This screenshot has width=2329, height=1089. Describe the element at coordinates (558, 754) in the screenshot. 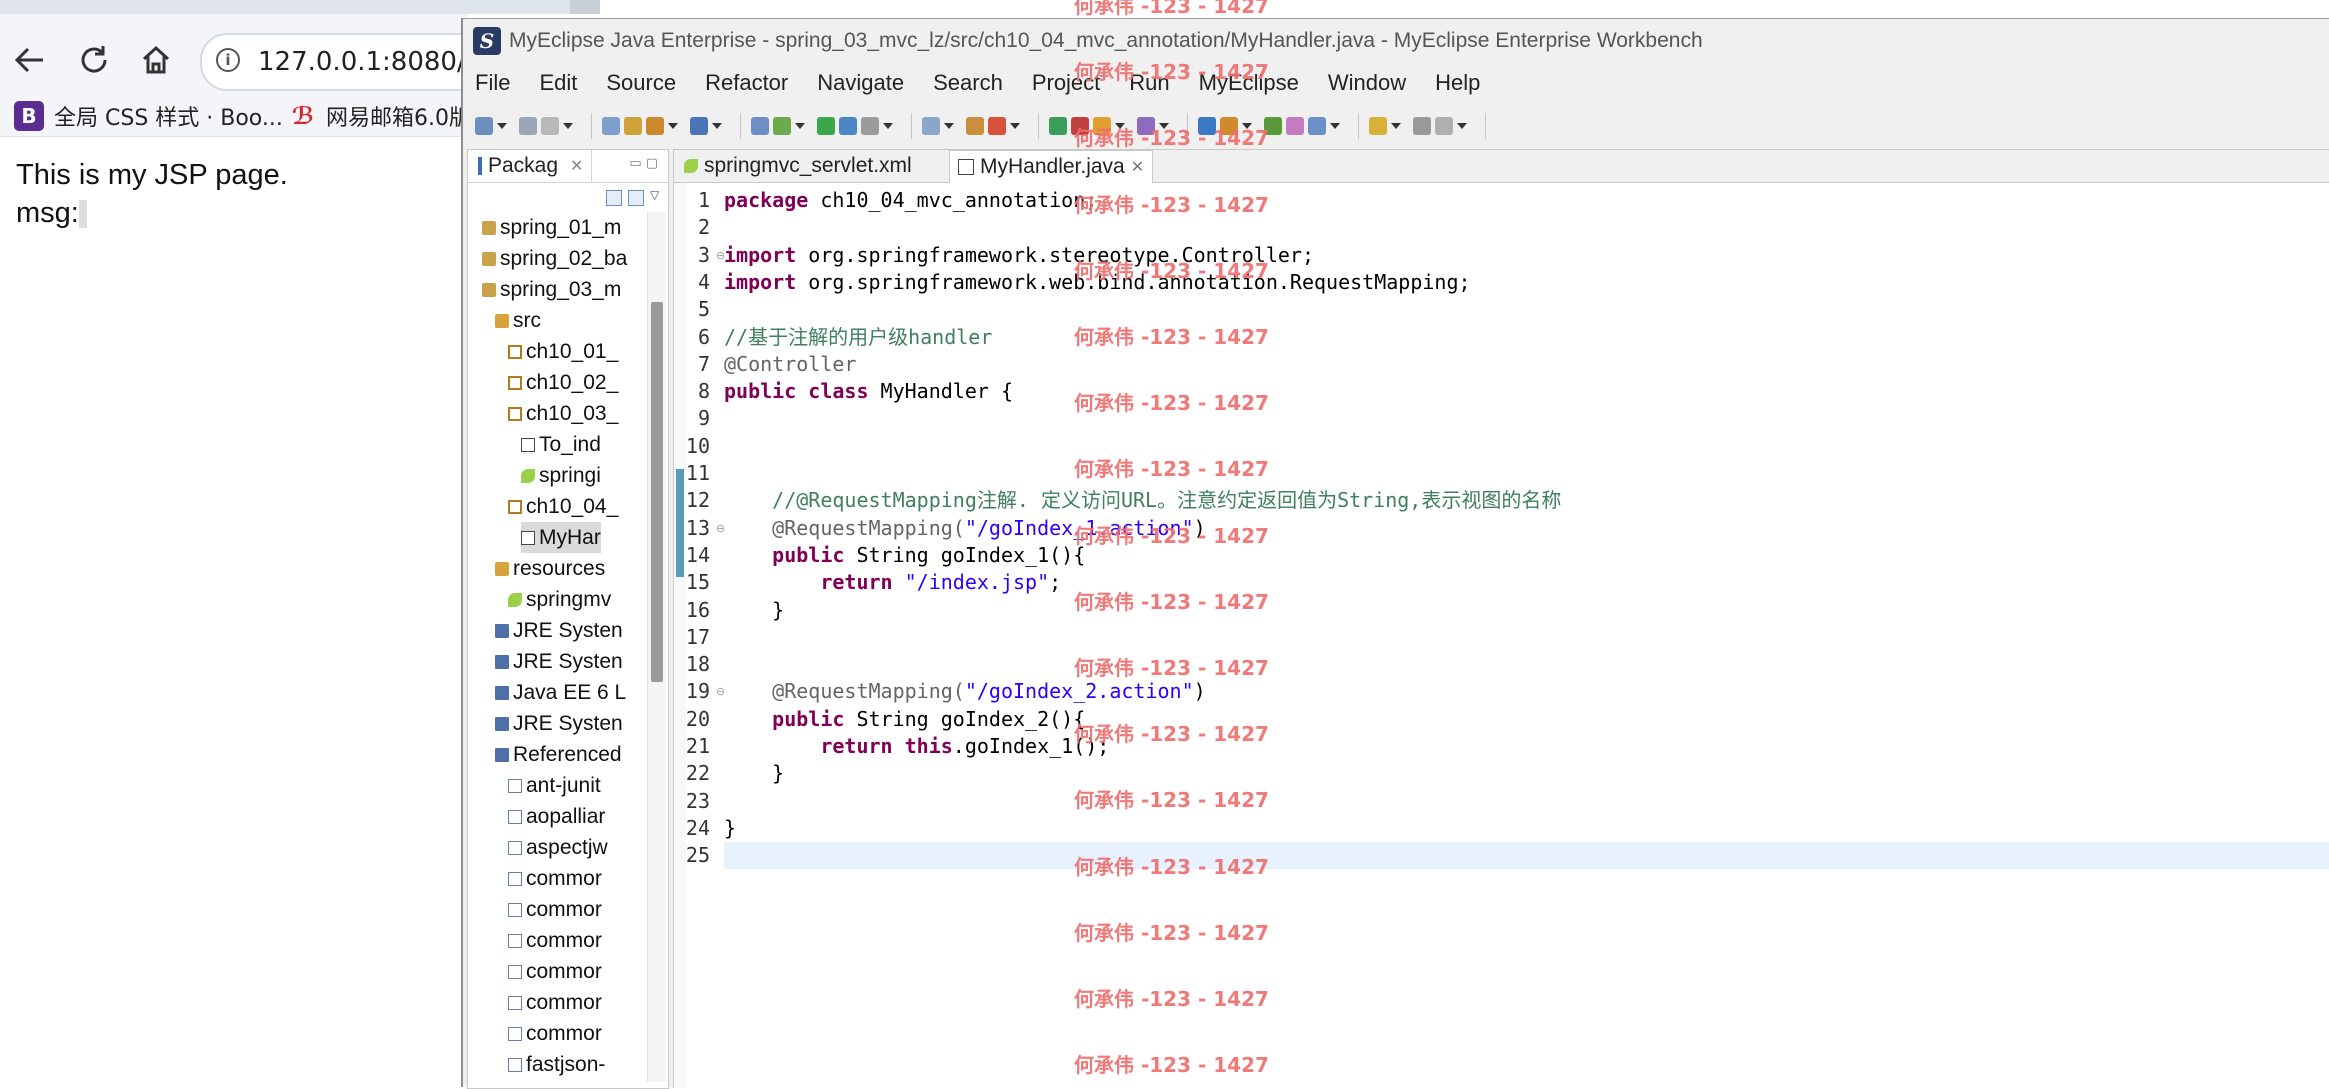

I see `tree-item: Referenced` at that location.